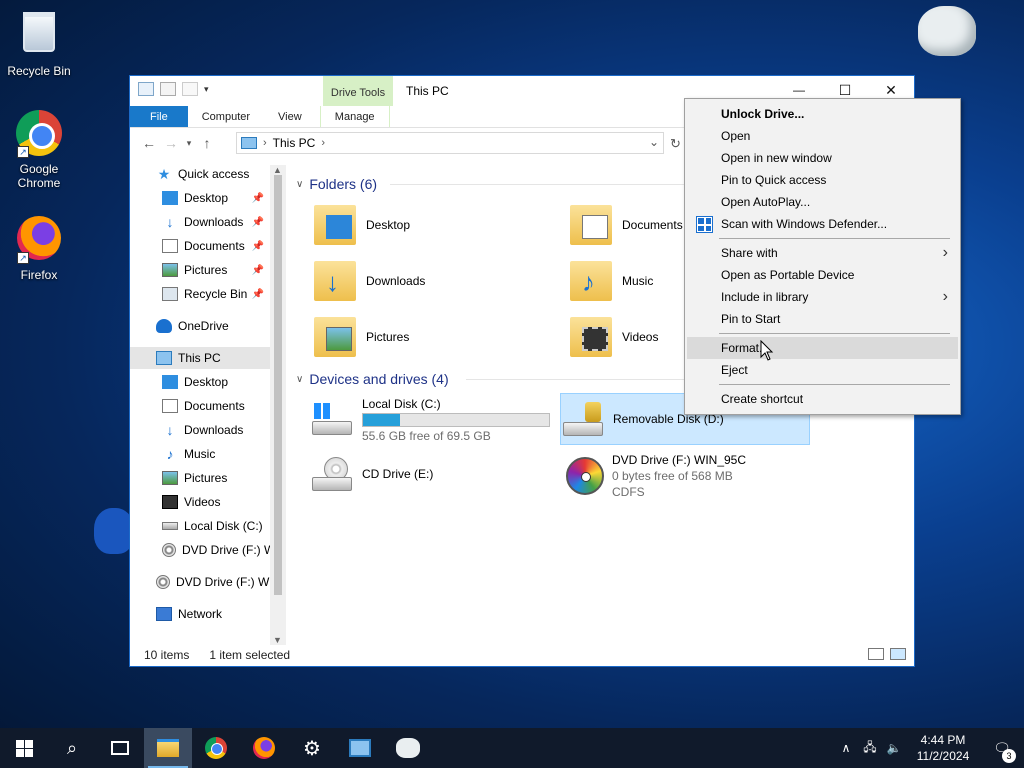 The width and height of the screenshot is (1024, 768). What do you see at coordinates (149, 143) in the screenshot?
I see `back-arrow-icon: ←` at bounding box center [149, 143].